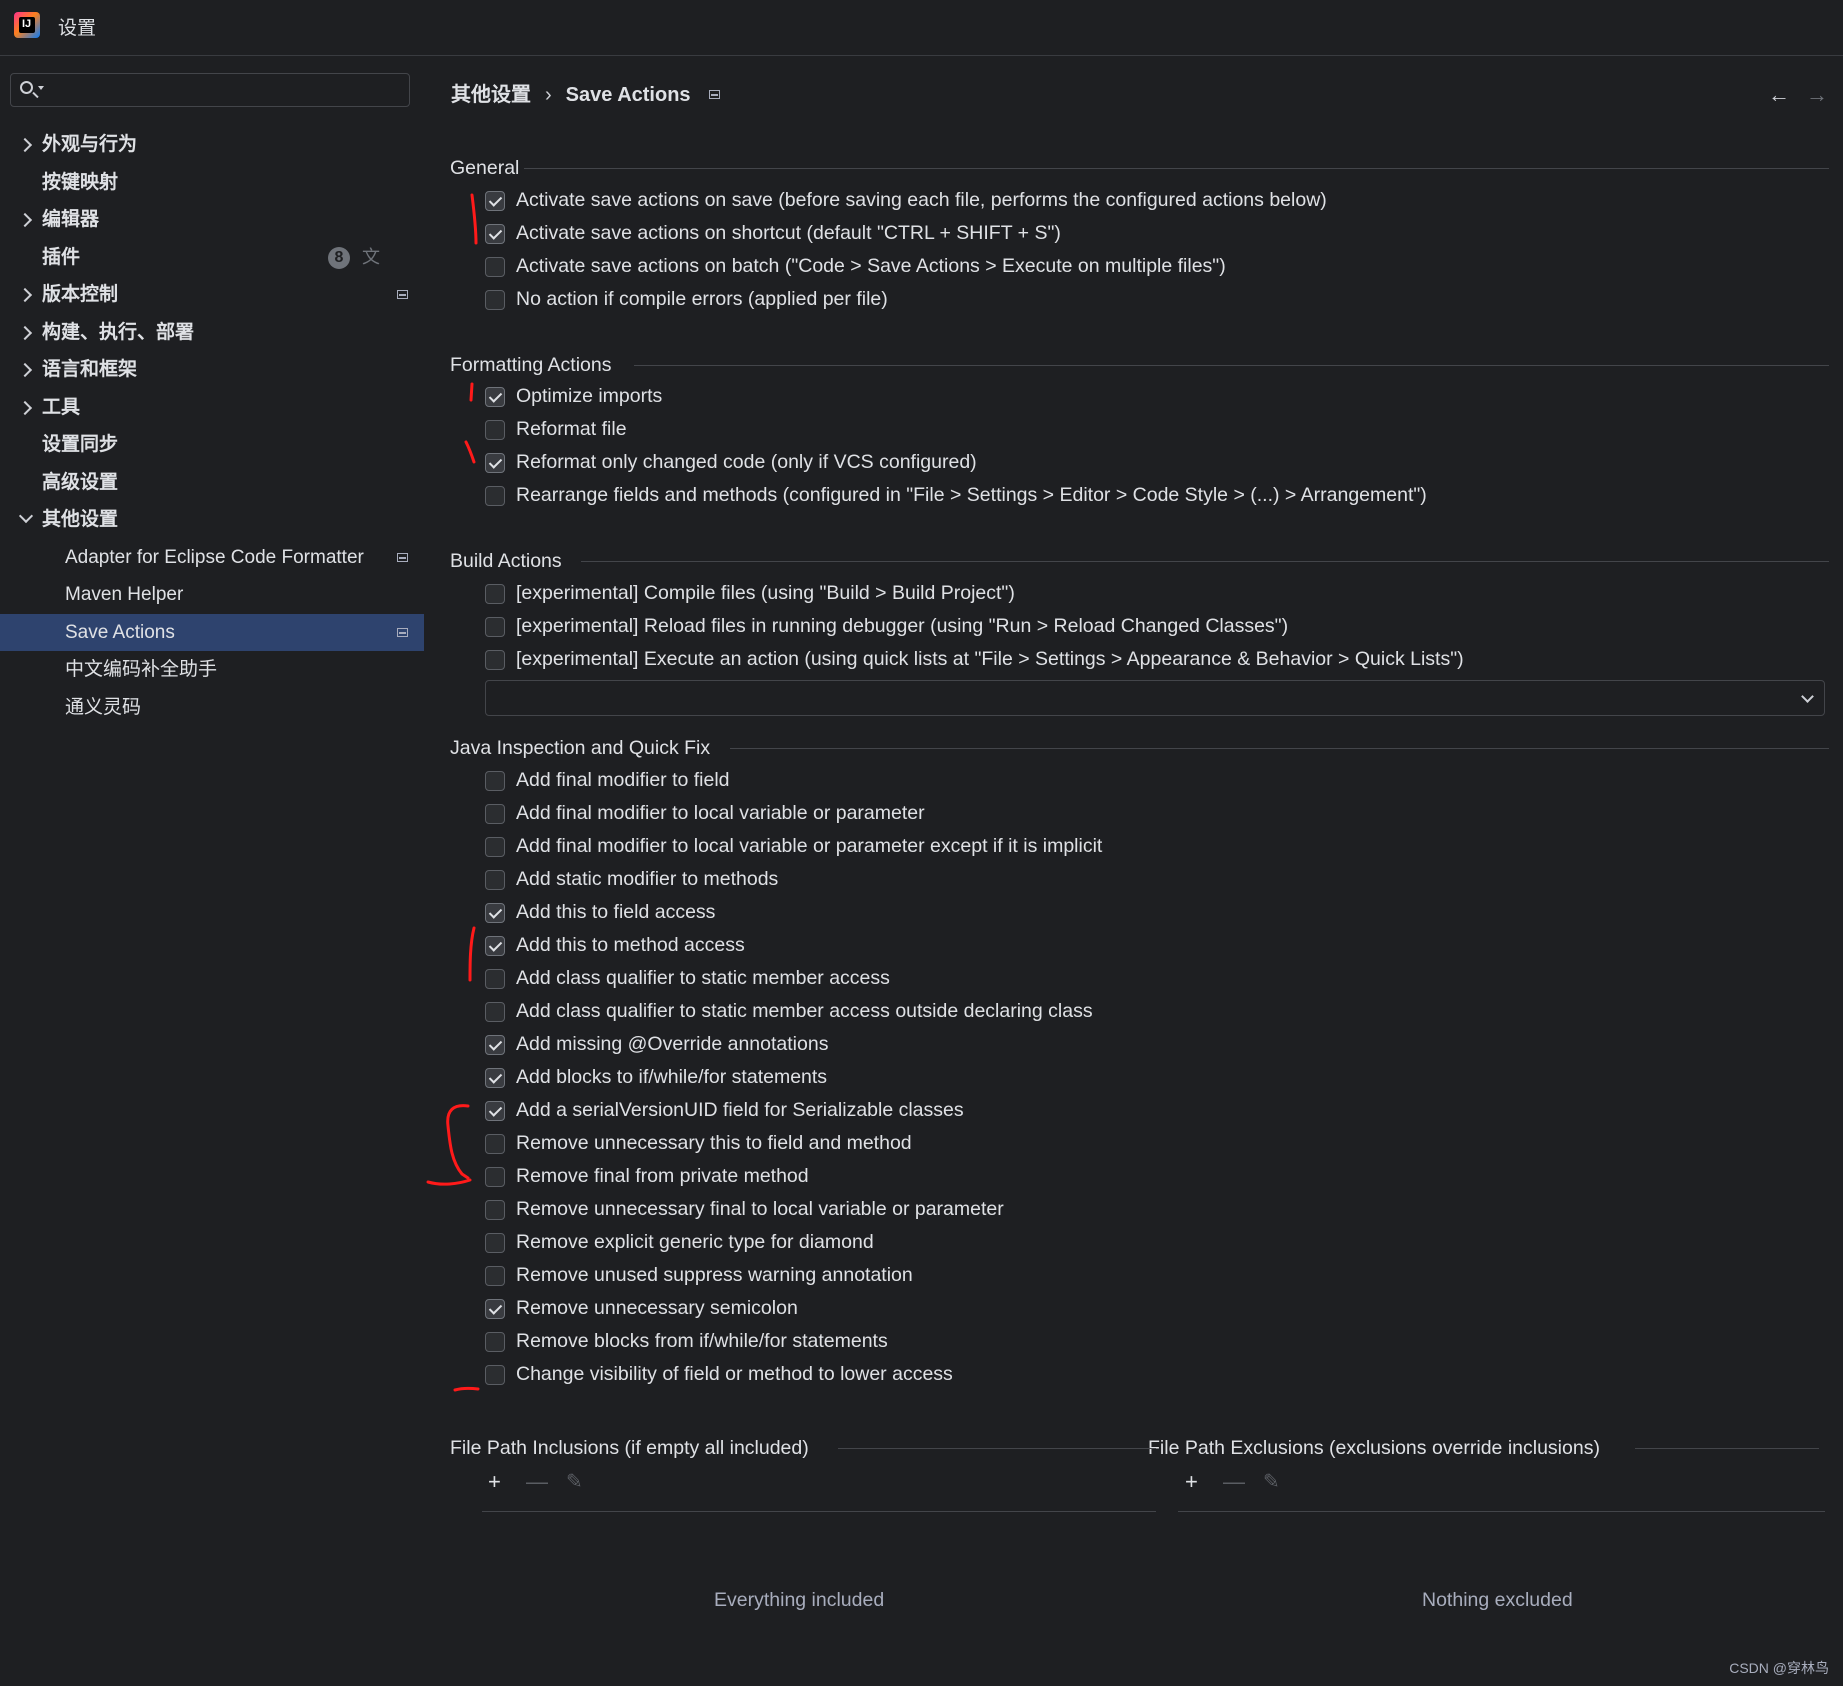  Describe the element at coordinates (679, 1242) in the screenshot. I see `option-row: Remove explicit generic type for diamond` at that location.